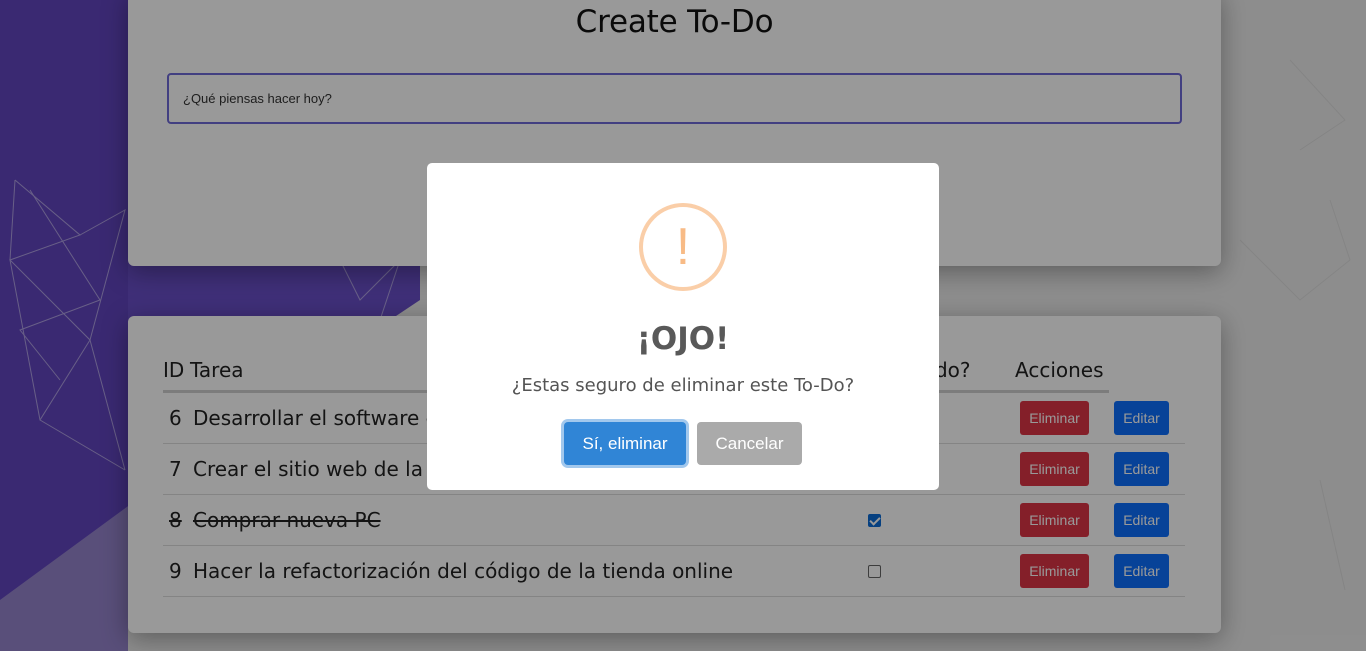  Describe the element at coordinates (683, 339) in the screenshot. I see `dialog-title: ¡OJO!` at that location.